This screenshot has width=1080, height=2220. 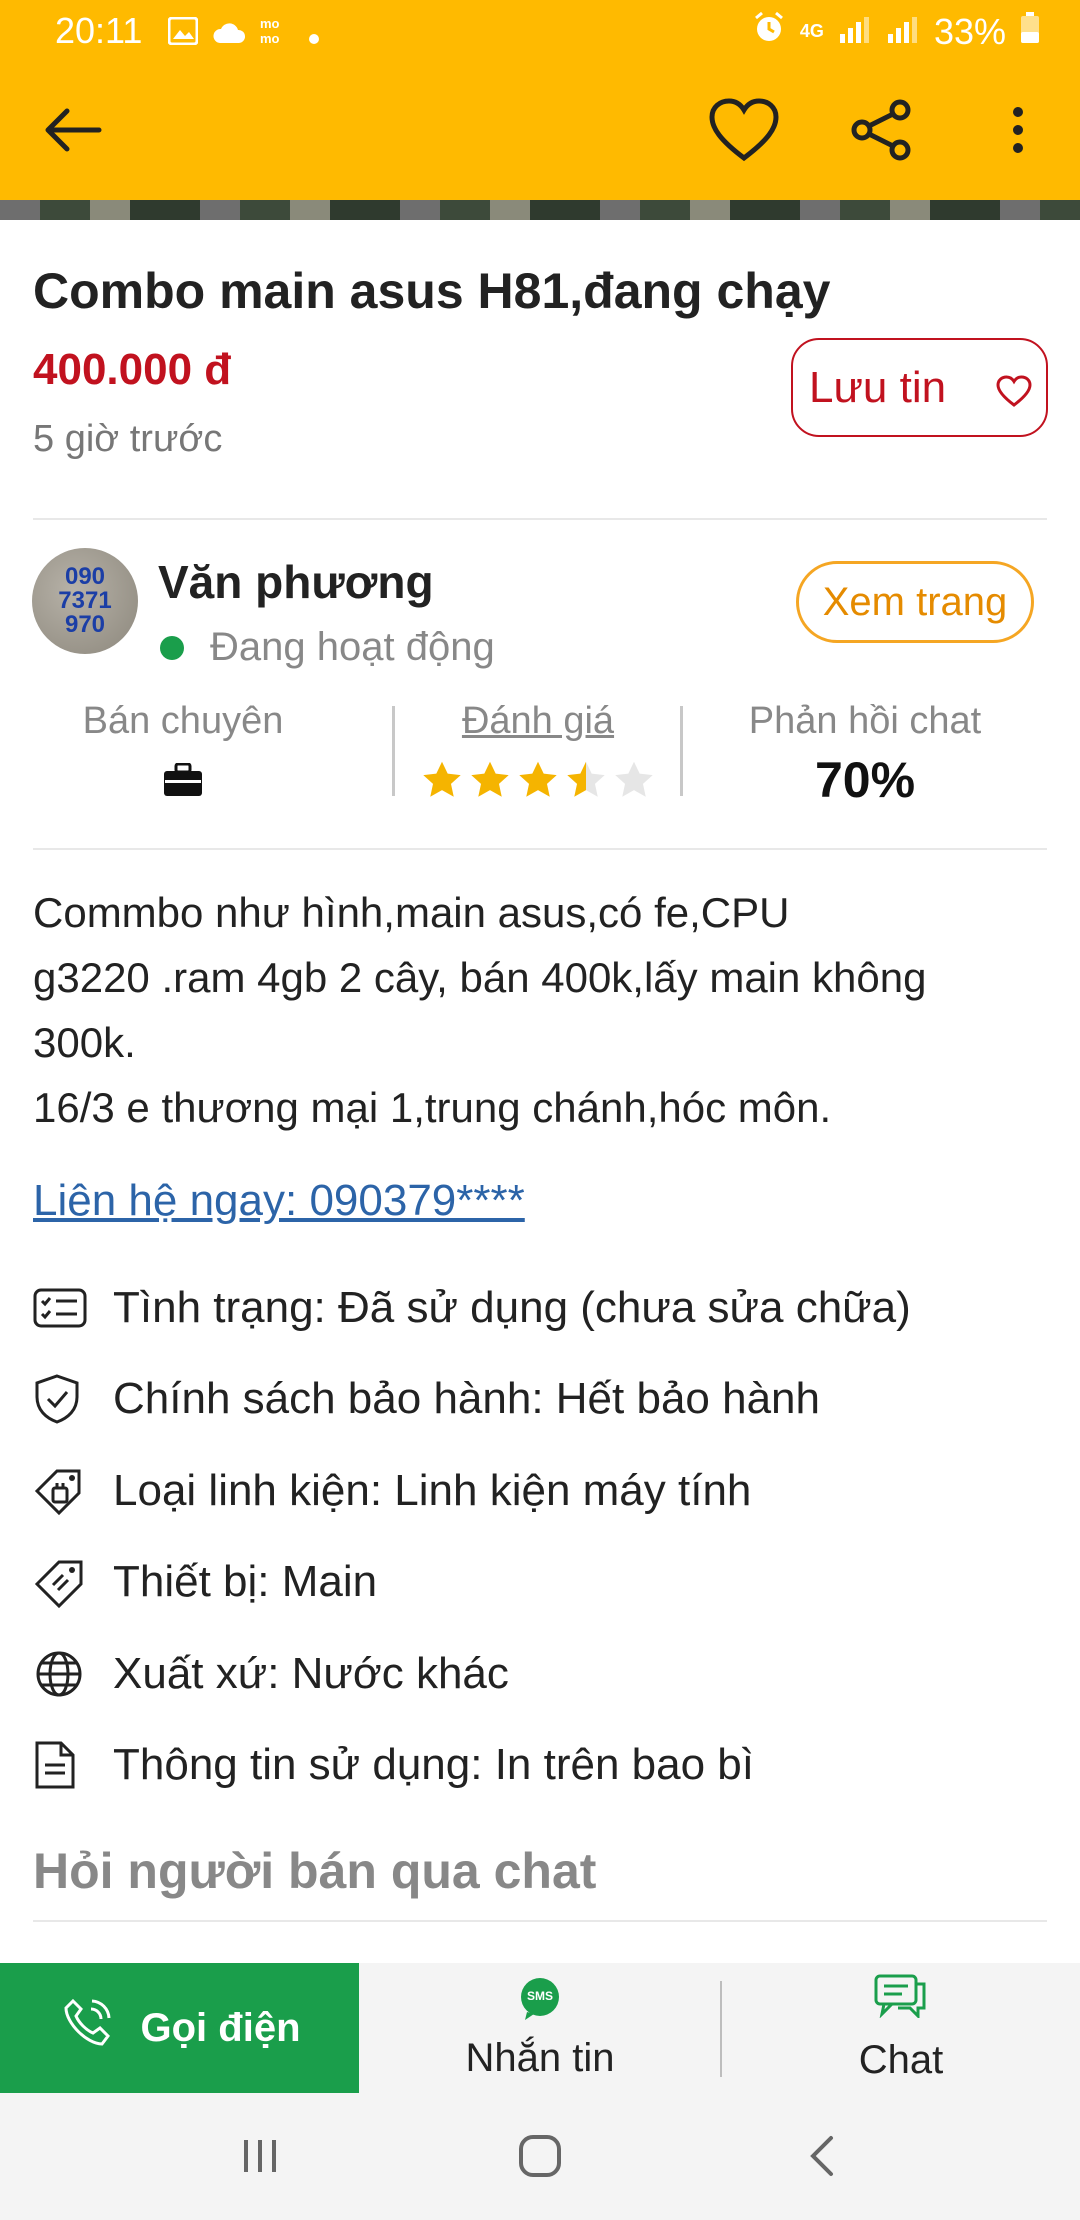 I want to click on seller-type-stat: Bán chuyên, so click(x=183, y=751).